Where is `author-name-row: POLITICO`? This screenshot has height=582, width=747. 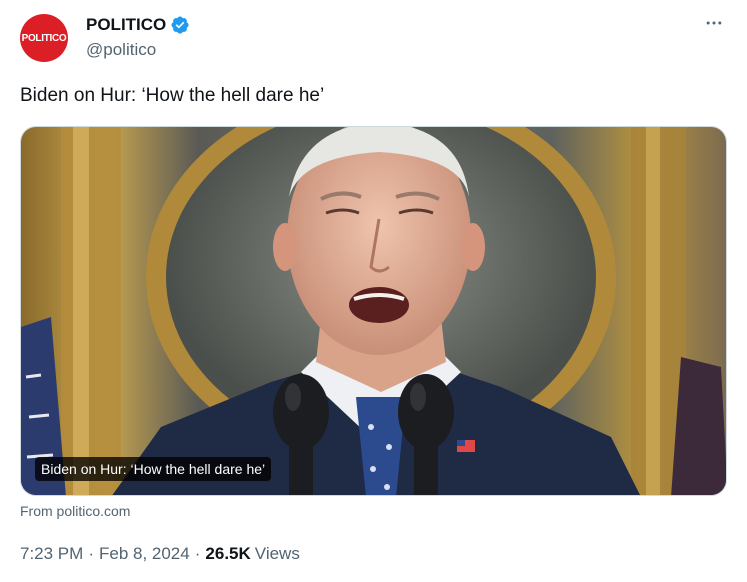 author-name-row: POLITICO is located at coordinates (138, 25).